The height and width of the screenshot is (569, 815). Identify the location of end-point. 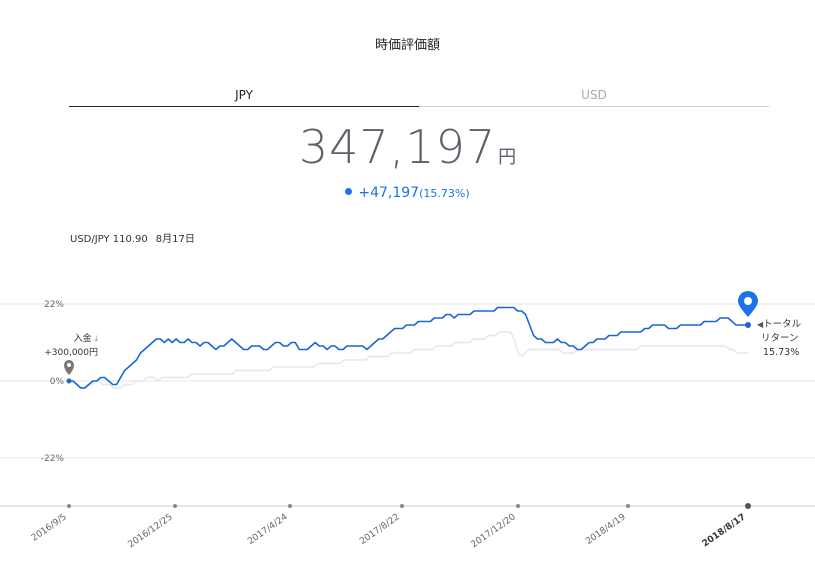
(748, 325).